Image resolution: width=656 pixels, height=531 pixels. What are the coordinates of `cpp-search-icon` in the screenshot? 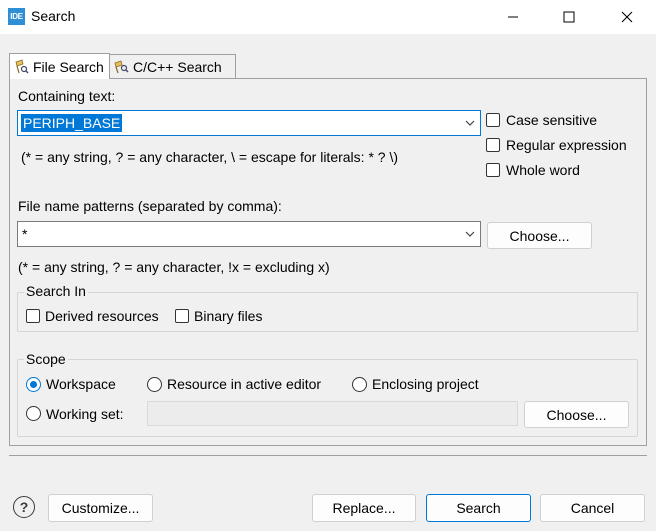 It's located at (121, 66).